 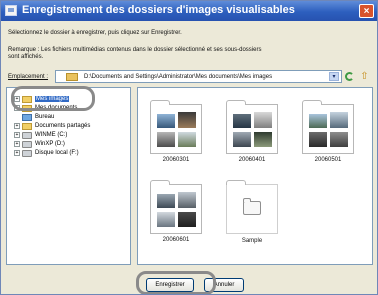 I want to click on shared-folder-icon, so click(x=27, y=126).